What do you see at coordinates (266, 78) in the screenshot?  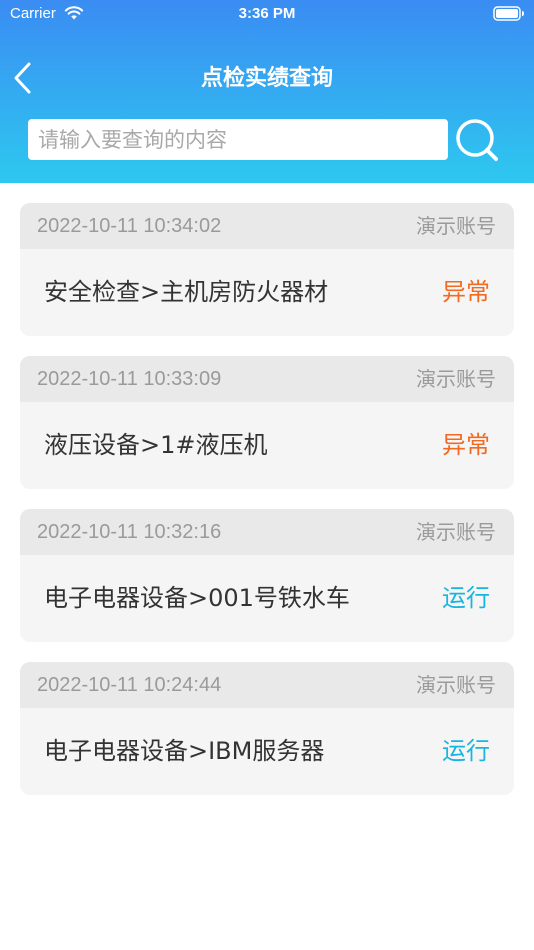 I see `page-title: 点检实绩查询` at bounding box center [266, 78].